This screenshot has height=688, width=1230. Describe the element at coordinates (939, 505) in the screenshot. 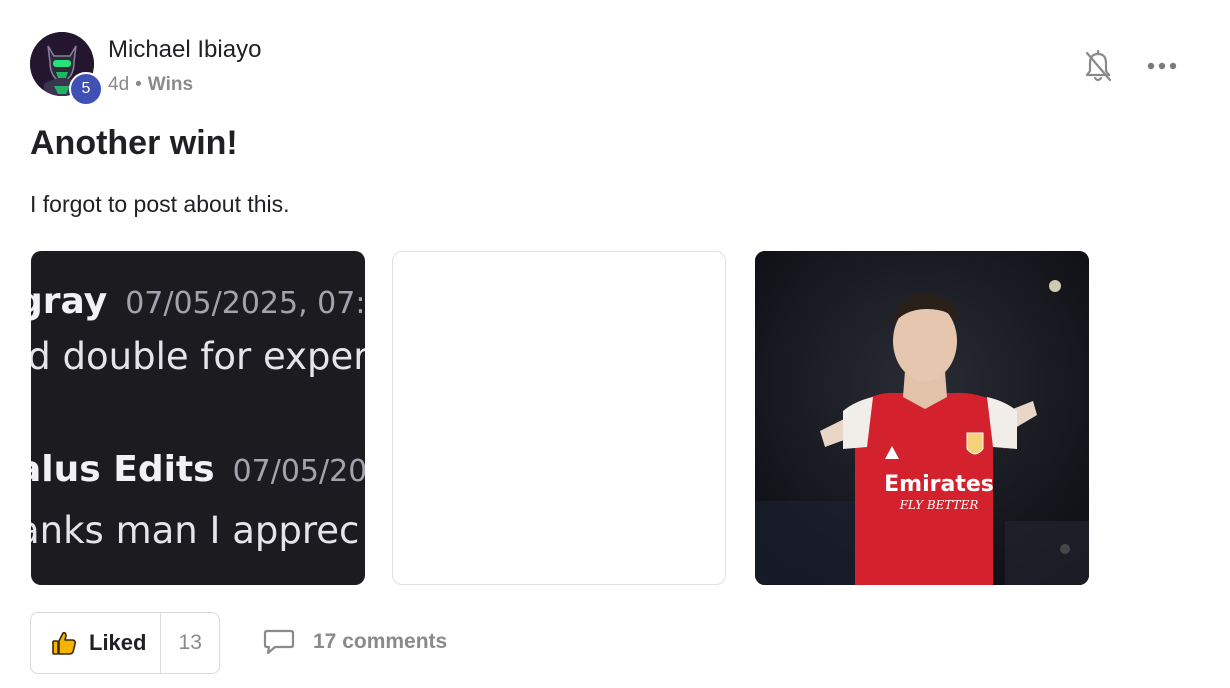

I see `jersey-slogan-text: FLY BETTER` at that location.